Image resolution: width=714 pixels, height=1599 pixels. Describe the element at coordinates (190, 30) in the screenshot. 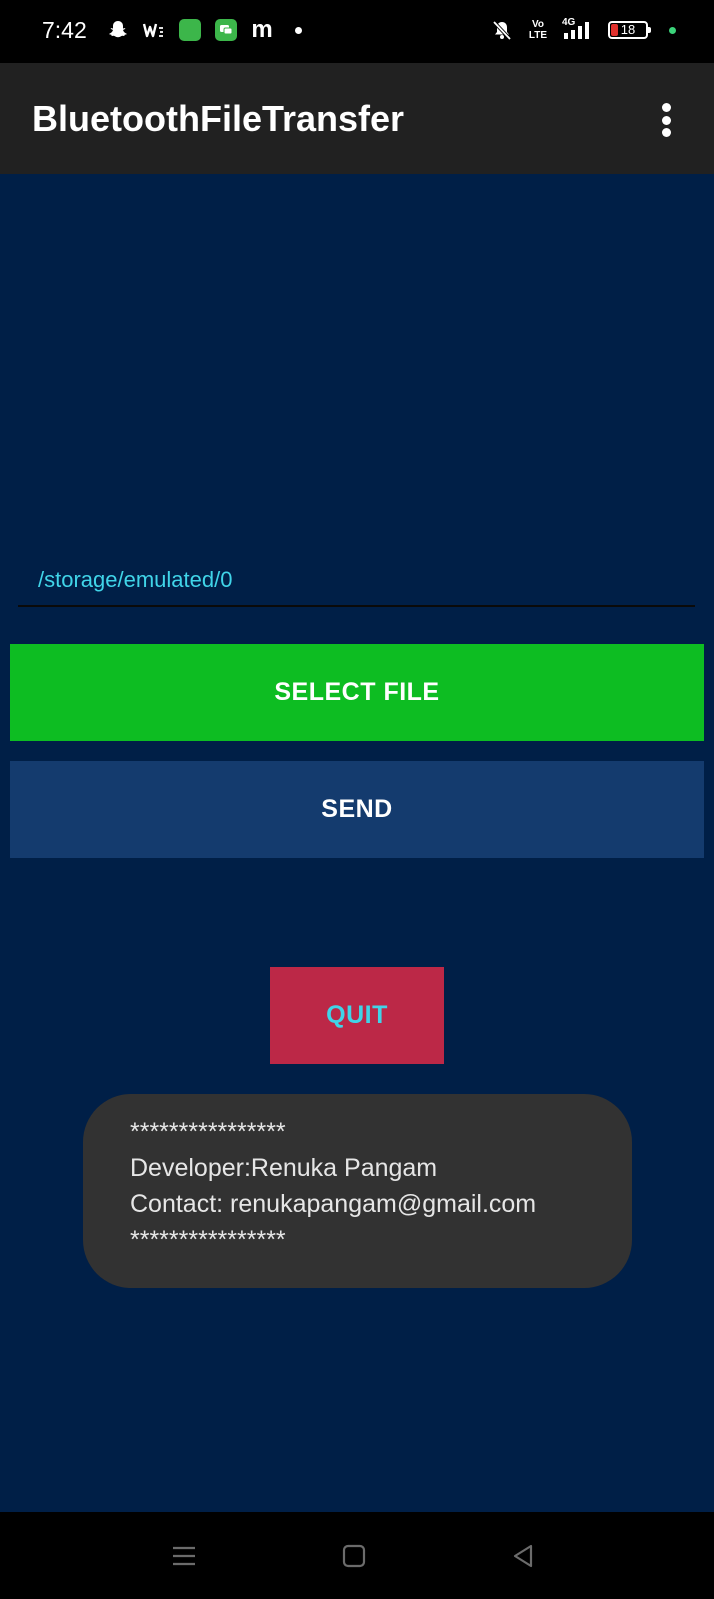

I see `green-app-icon` at that location.